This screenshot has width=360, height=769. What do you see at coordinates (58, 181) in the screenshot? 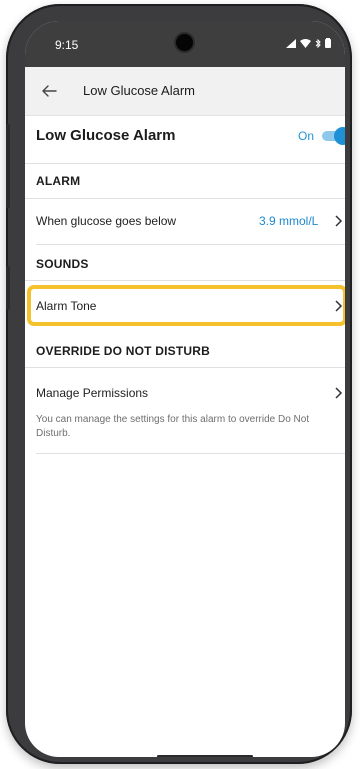
I see `section-header-alarm: ALARM` at bounding box center [58, 181].